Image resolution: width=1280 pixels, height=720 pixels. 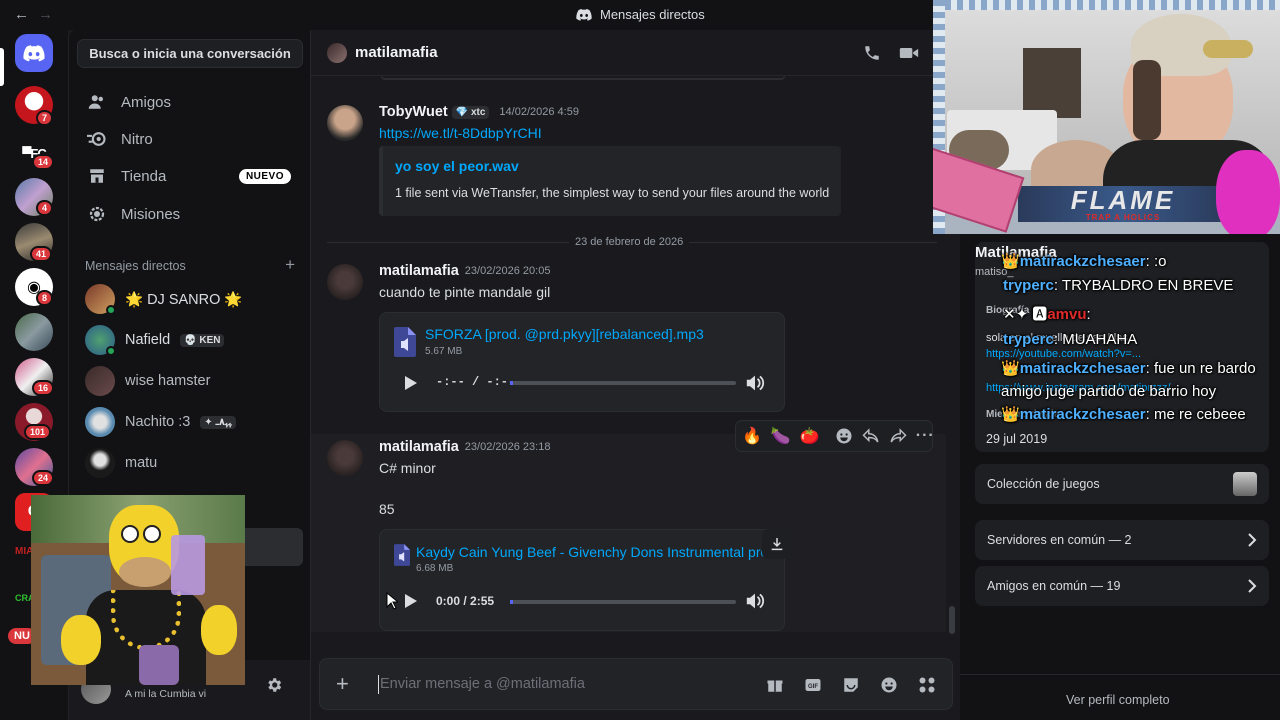 I want to click on nav-friends: Amigos, so click(x=190, y=102).